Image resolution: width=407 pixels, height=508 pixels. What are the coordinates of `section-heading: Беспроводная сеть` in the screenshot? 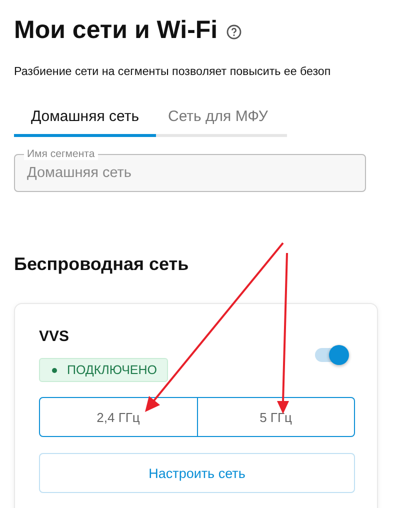 It's located at (102, 264).